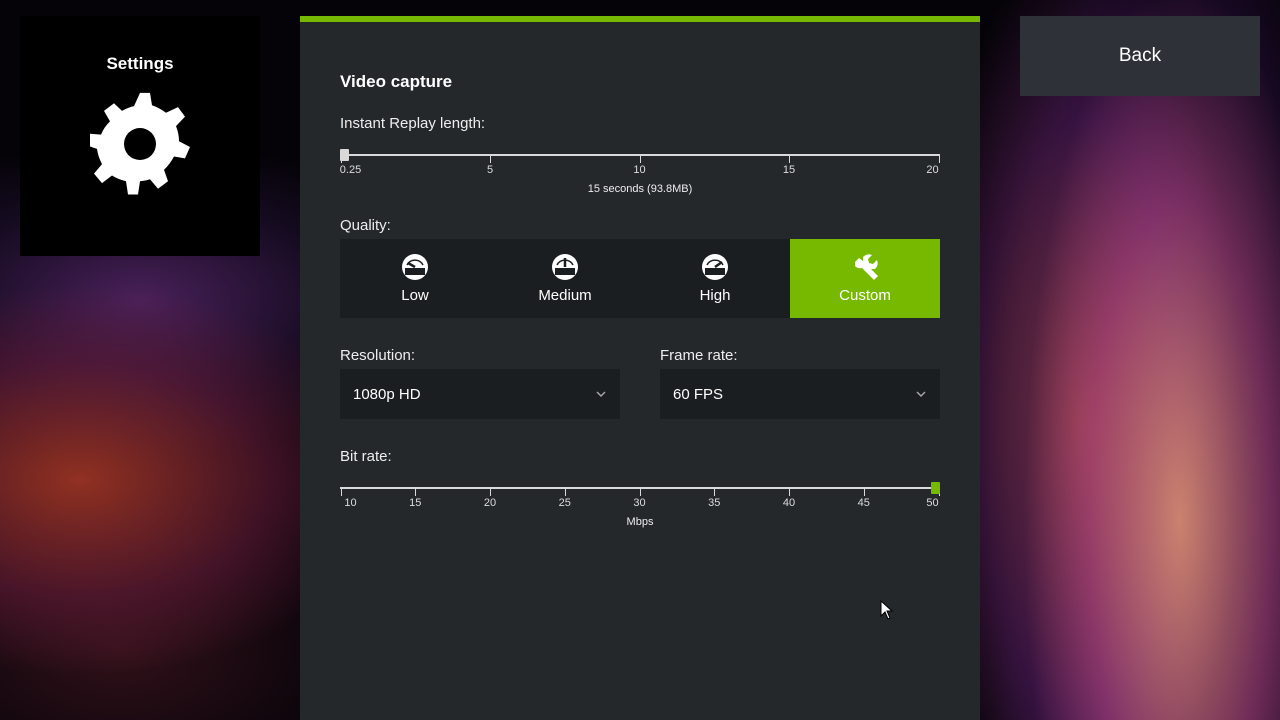  Describe the element at coordinates (140, 63) in the screenshot. I see `settings-title: Settings` at that location.